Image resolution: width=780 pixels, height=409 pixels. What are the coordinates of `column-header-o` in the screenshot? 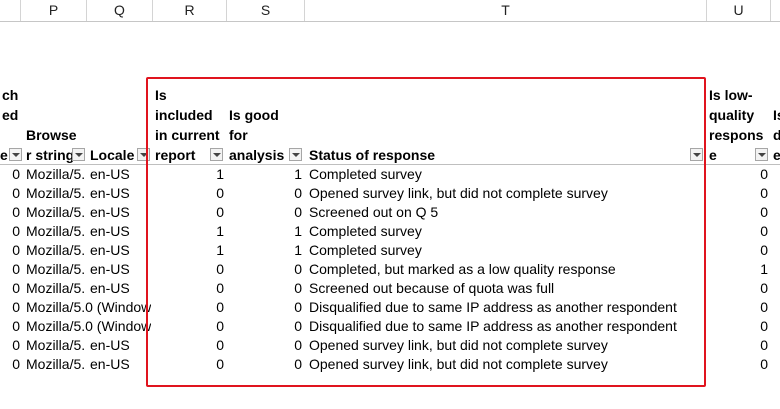 It's located at (10, 10).